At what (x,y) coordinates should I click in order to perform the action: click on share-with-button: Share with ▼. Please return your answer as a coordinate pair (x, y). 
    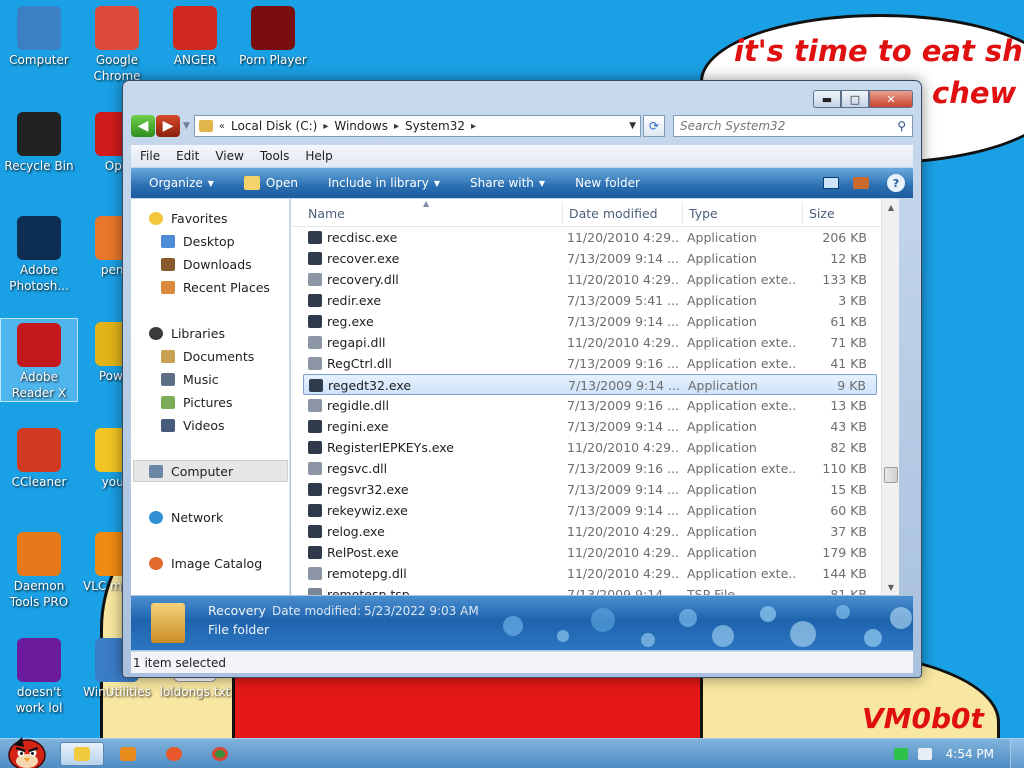
    Looking at the image, I should click on (507, 183).